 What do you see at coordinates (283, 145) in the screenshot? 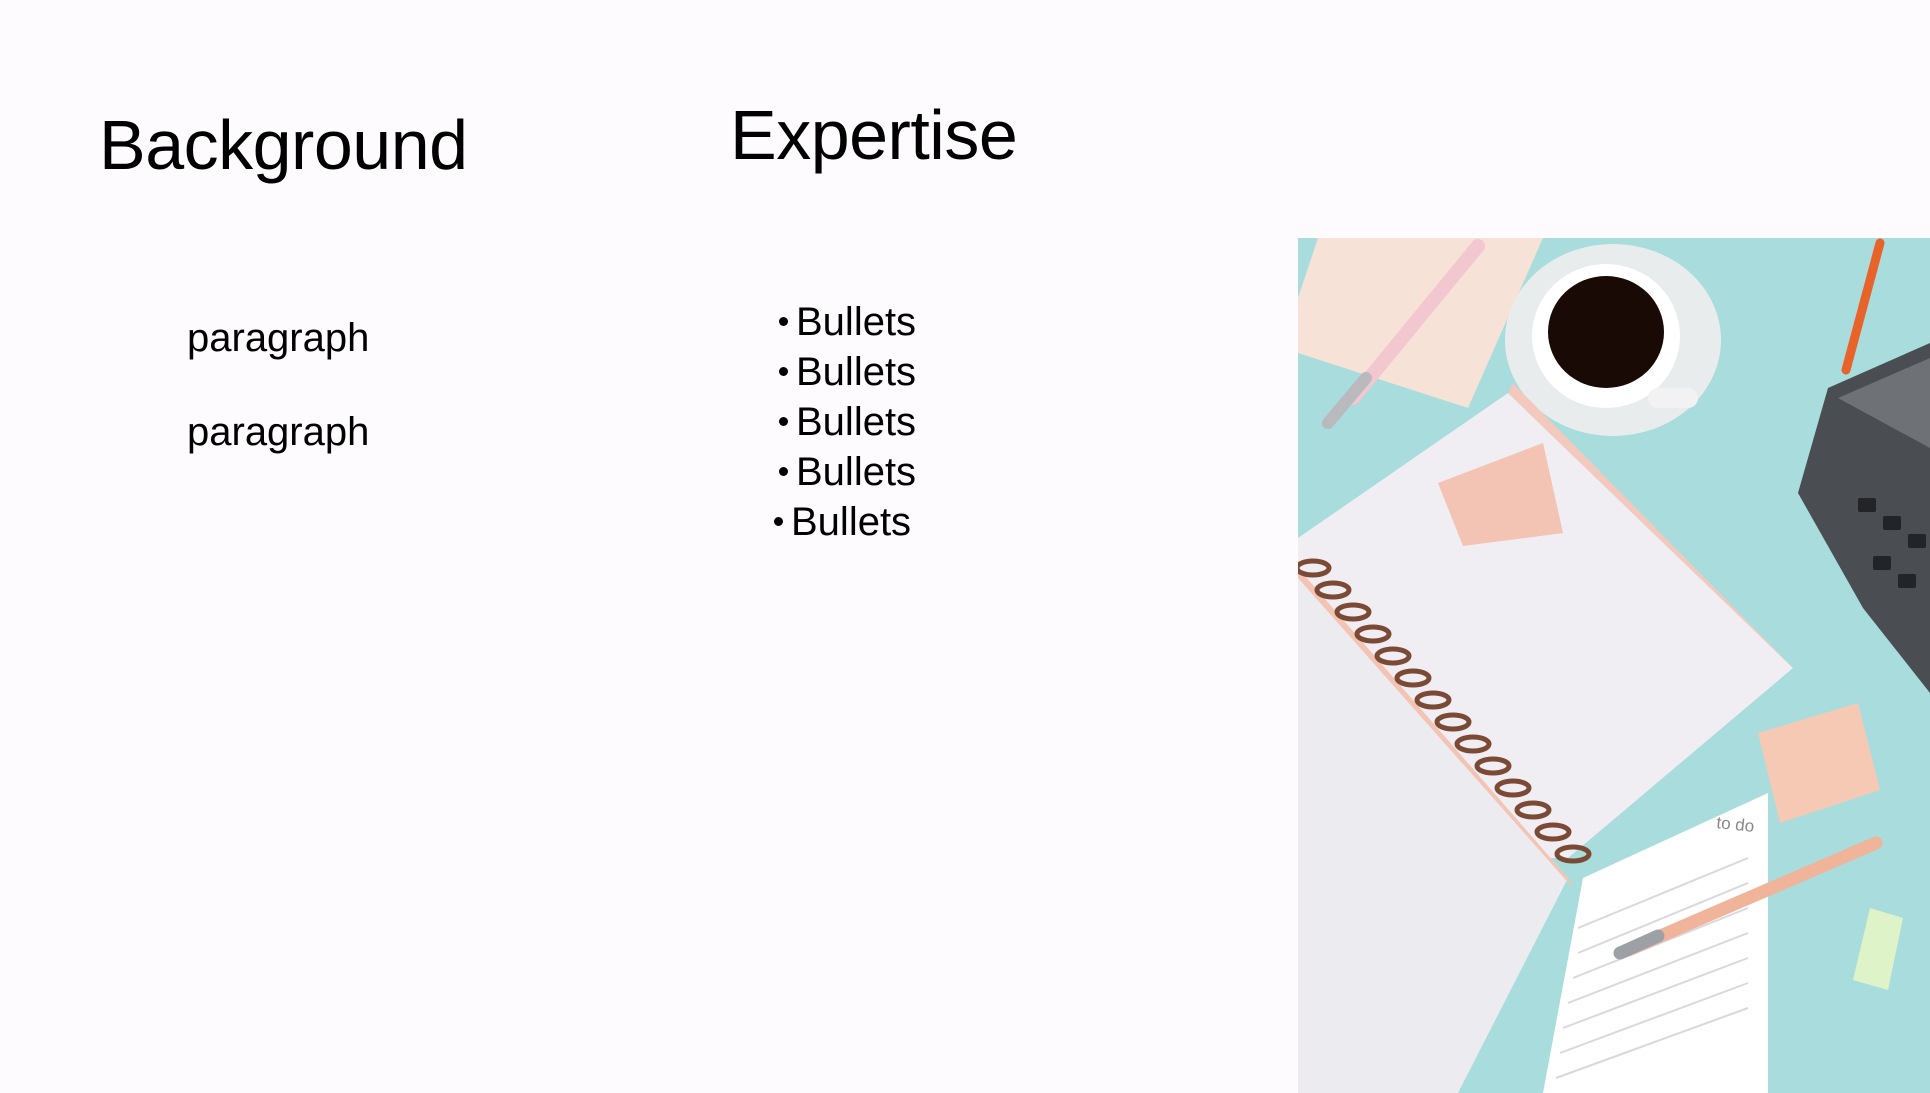
I see `background-heading: Background` at bounding box center [283, 145].